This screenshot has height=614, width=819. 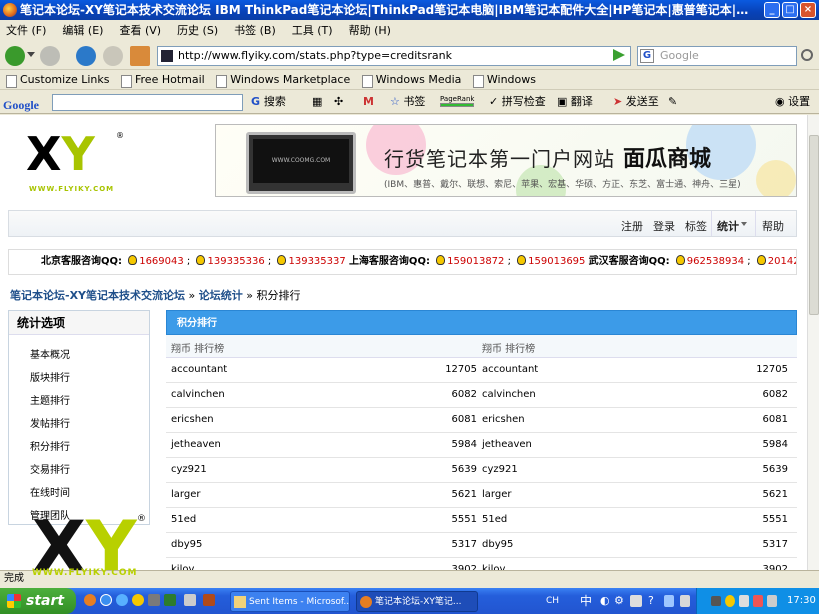 I want to click on outlook-quicklaunch-icon, so click(x=122, y=600).